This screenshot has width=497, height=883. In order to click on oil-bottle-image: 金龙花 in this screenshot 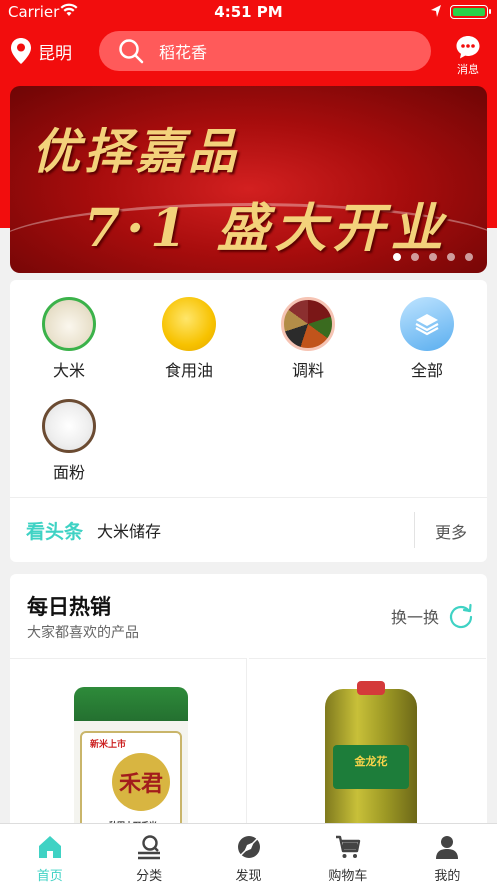, I will do `click(371, 757)`.